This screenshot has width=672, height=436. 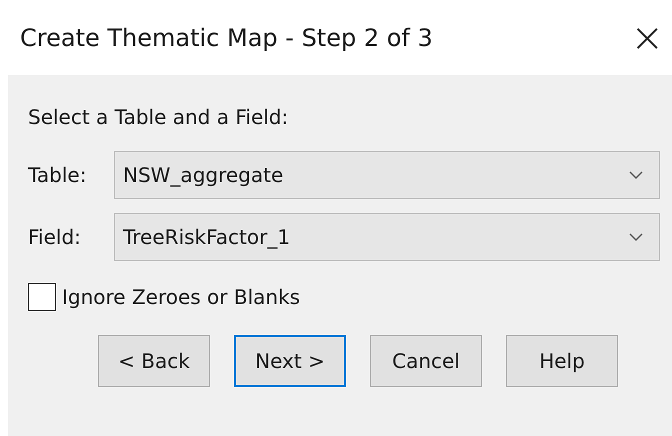 What do you see at coordinates (387, 175) in the screenshot?
I see `dropdown: NSW_aggregate` at bounding box center [387, 175].